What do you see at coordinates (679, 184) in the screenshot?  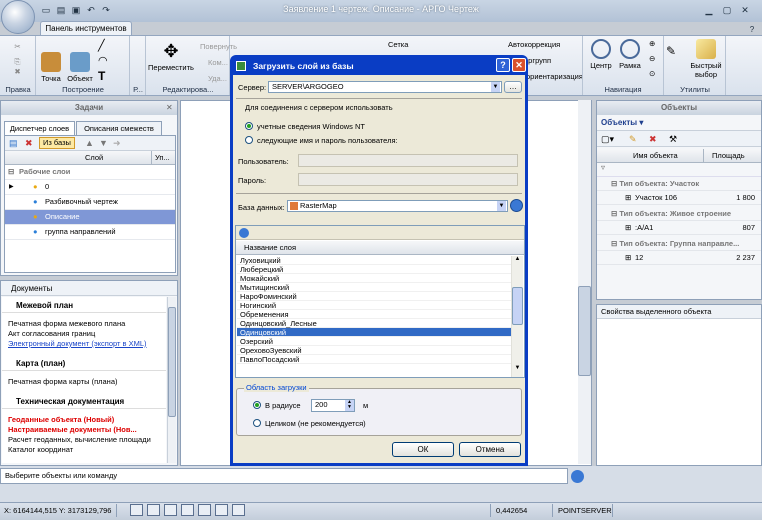 I see `object-group-row: ⊟ Тип объекта: Участок` at bounding box center [679, 184].